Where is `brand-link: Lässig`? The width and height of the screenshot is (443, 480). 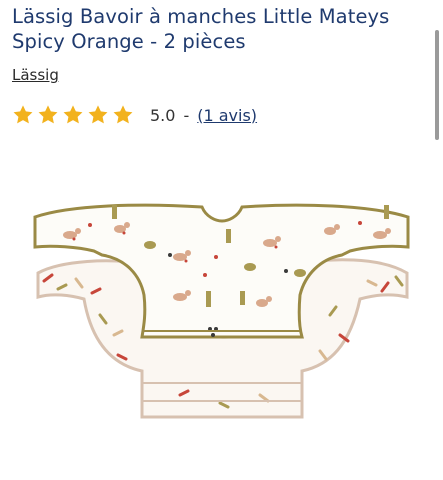
brand-link: Lässig is located at coordinates (35, 75).